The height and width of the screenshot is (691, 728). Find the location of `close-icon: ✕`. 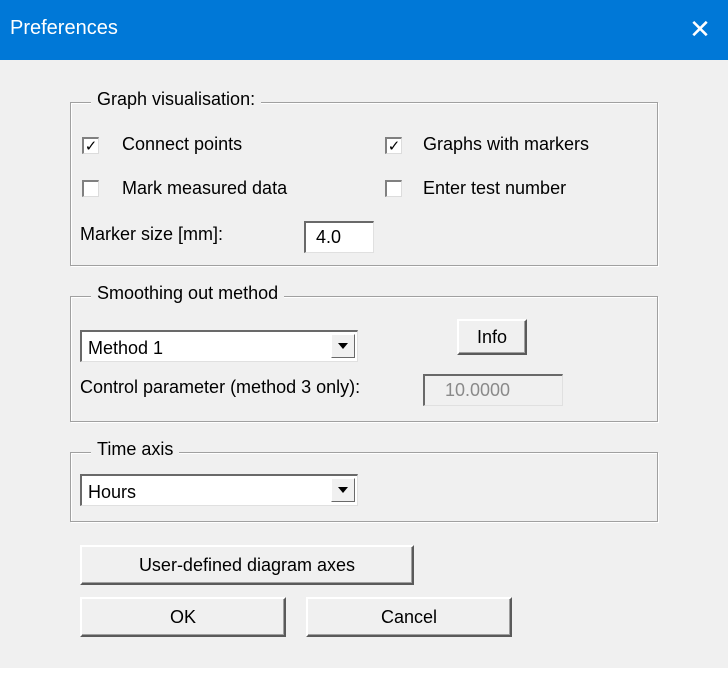

close-icon: ✕ is located at coordinates (700, 30).